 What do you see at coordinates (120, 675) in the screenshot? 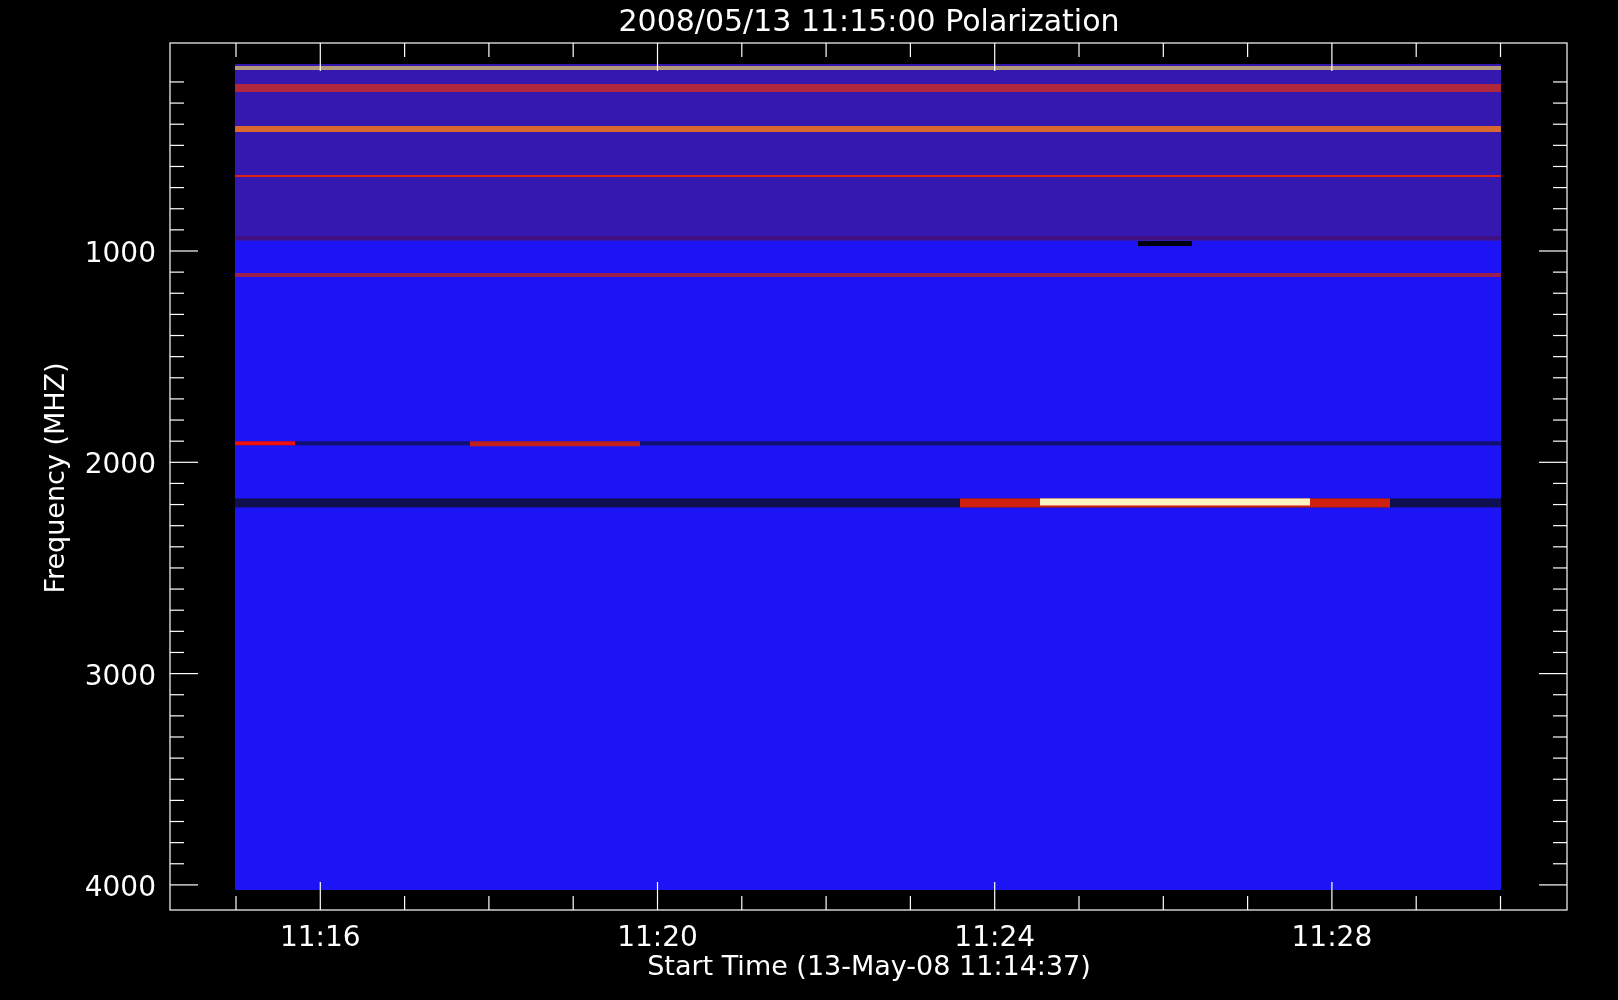
I see `y-tick-label: 3000` at bounding box center [120, 675].